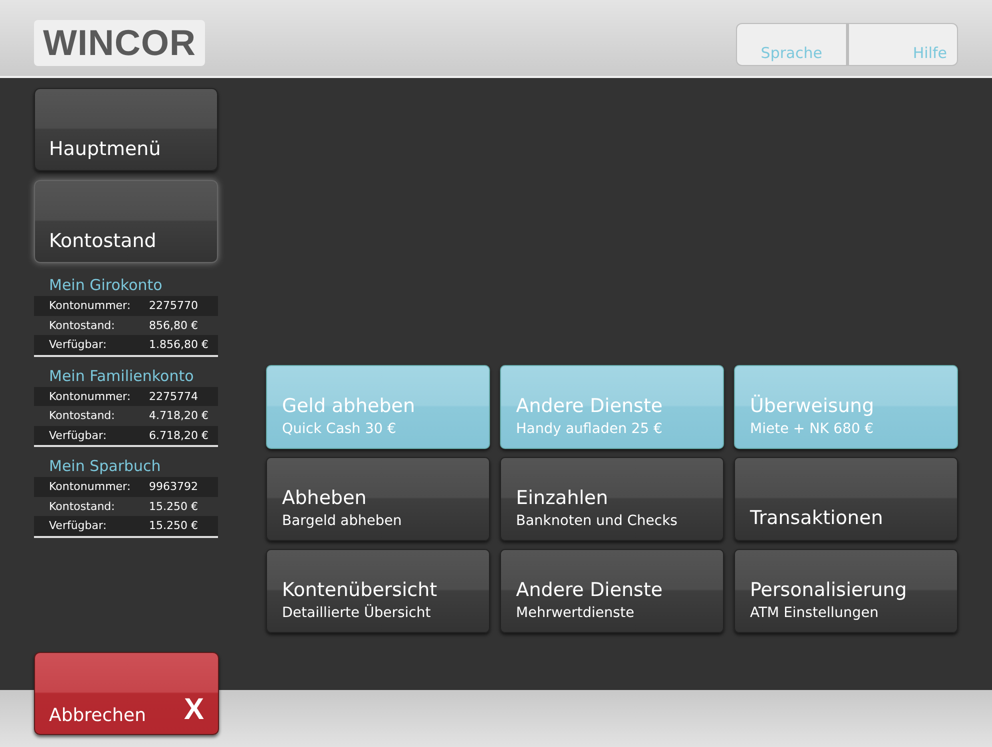 This screenshot has height=747, width=992. What do you see at coordinates (173, 325) in the screenshot?
I see `field-value: 856,80 €` at bounding box center [173, 325].